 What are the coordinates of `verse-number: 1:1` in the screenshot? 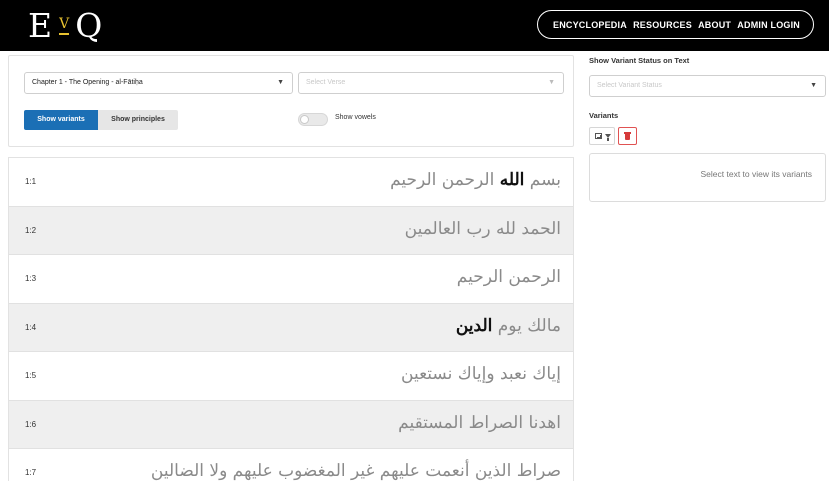 It's located at (31, 181).